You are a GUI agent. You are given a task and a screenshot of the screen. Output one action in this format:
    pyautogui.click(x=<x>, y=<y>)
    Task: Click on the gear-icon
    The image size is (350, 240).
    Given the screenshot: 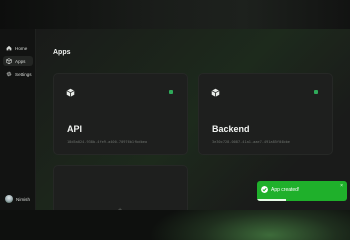 What is the action you would take?
    pyautogui.click(x=9, y=74)
    